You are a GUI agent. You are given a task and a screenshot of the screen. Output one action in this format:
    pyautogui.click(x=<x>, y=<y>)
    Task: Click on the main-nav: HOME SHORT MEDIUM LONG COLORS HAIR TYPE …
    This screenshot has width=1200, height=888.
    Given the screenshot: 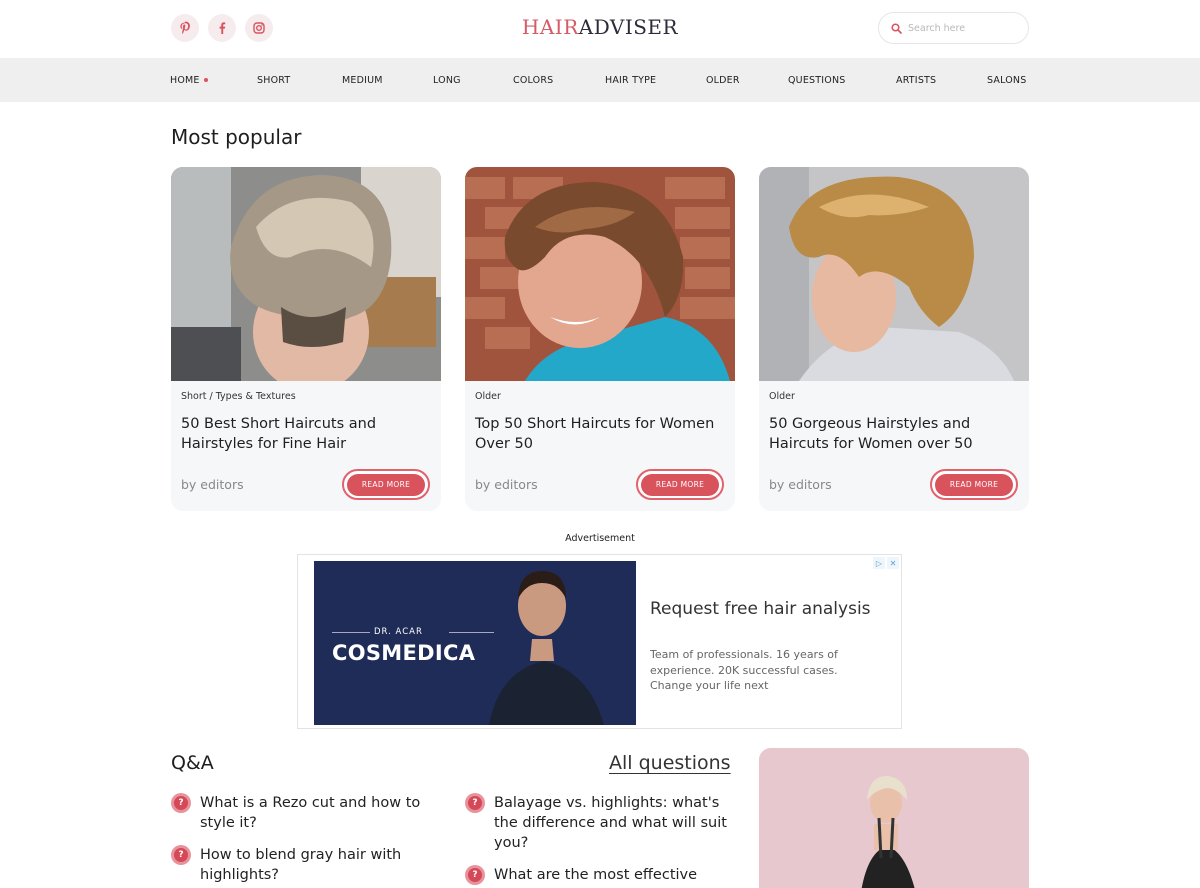 What is the action you would take?
    pyautogui.click(x=600, y=80)
    